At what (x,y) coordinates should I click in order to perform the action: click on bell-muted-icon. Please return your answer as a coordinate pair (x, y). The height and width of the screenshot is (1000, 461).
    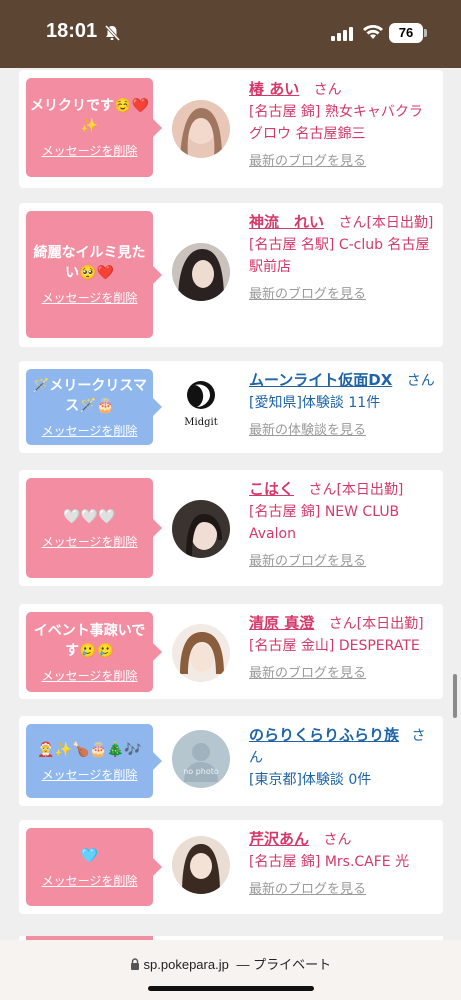
    Looking at the image, I should click on (112, 35).